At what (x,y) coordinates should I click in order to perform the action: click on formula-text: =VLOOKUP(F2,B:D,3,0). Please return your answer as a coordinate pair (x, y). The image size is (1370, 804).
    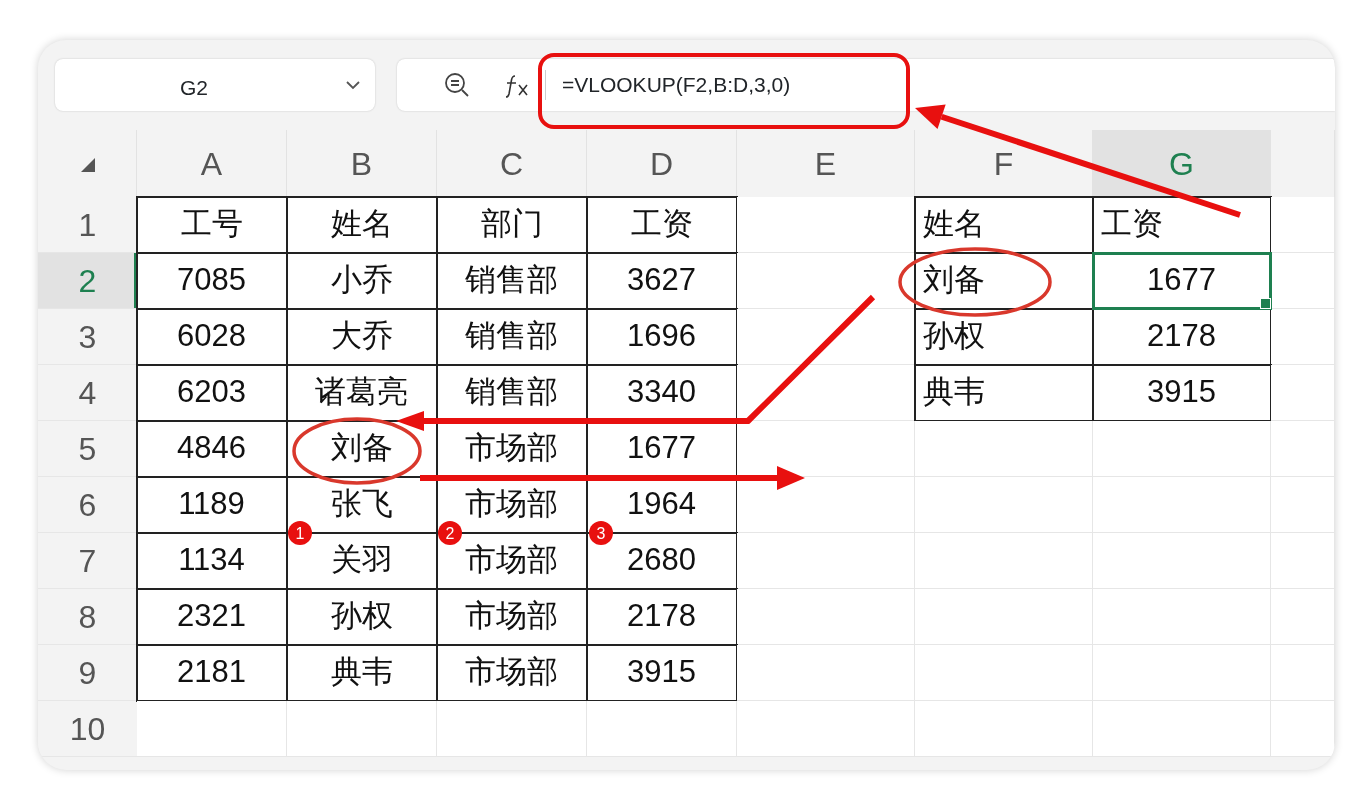
    Looking at the image, I should click on (676, 85).